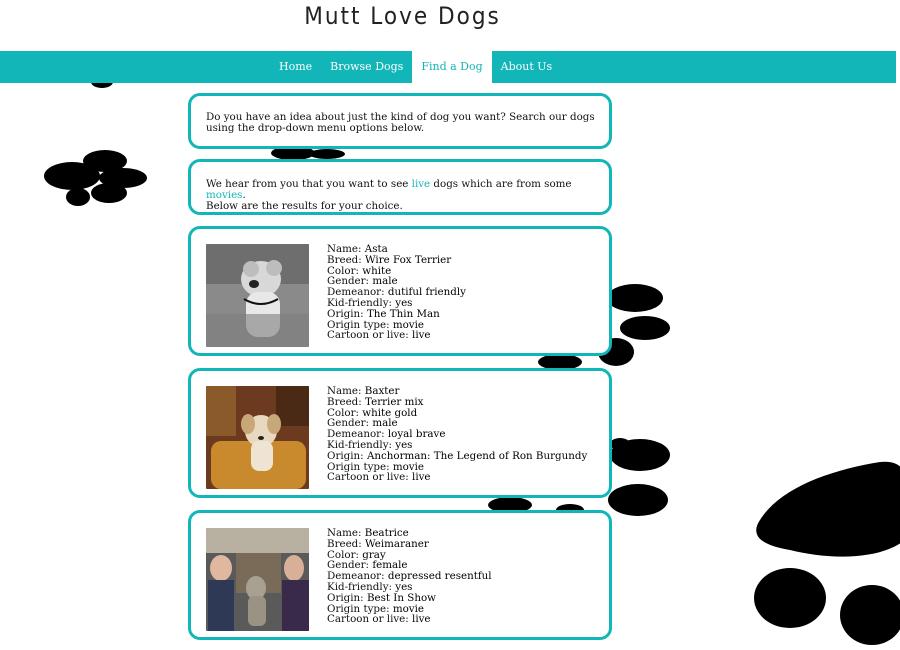 The height and width of the screenshot is (650, 900). I want to click on nav-home: Home, so click(295, 67).